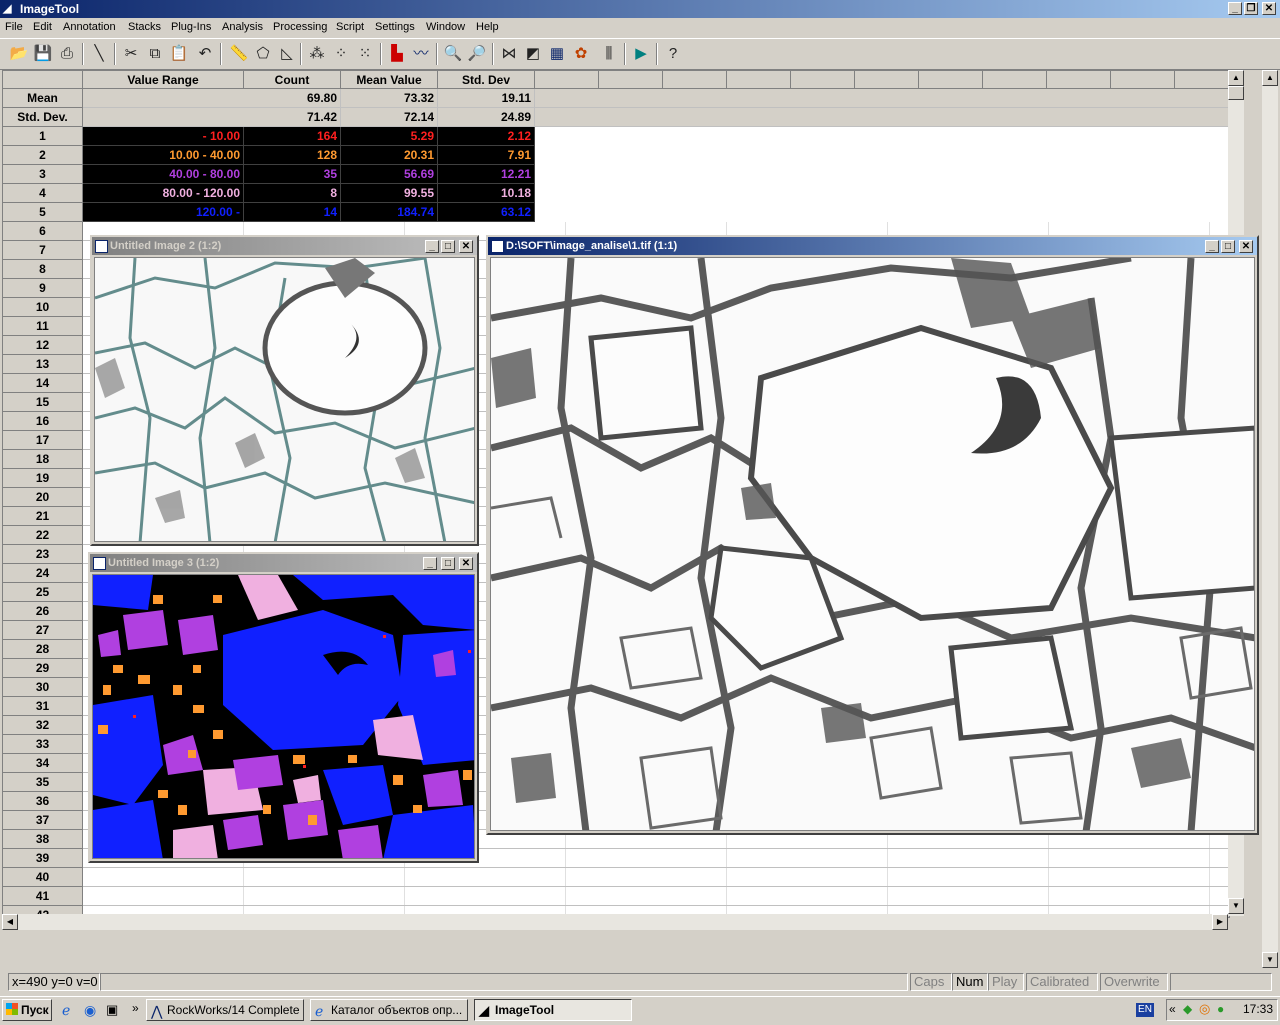 Image resolution: width=1280 pixels, height=1025 pixels. What do you see at coordinates (43, 383) in the screenshot?
I see `row-header: 14` at bounding box center [43, 383].